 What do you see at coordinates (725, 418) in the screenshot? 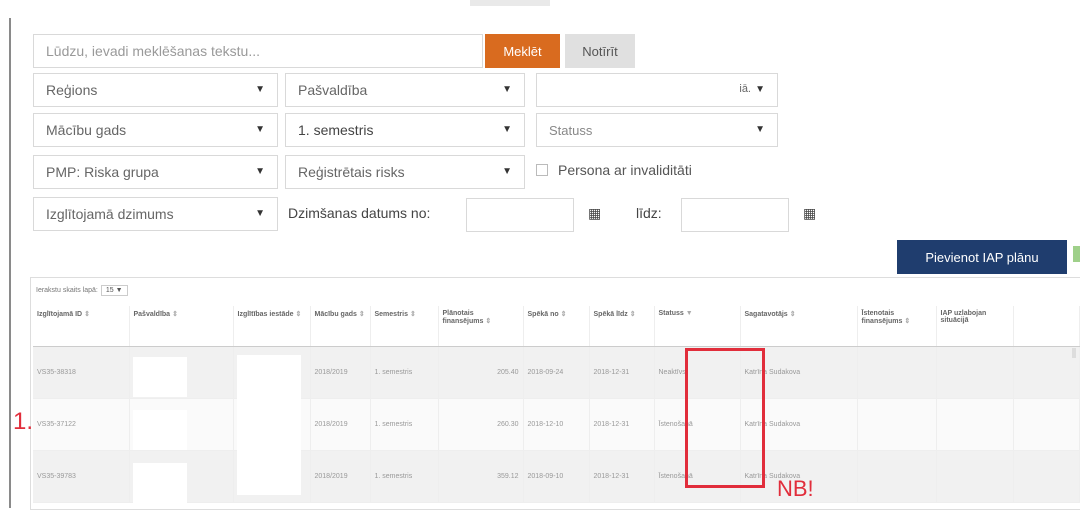
I see `status-highlight-box` at bounding box center [725, 418].